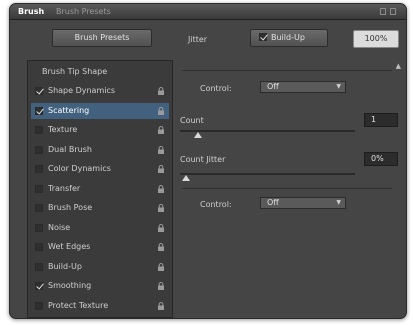  I want to click on sidebar-item-label: Protect Texture, so click(78, 305).